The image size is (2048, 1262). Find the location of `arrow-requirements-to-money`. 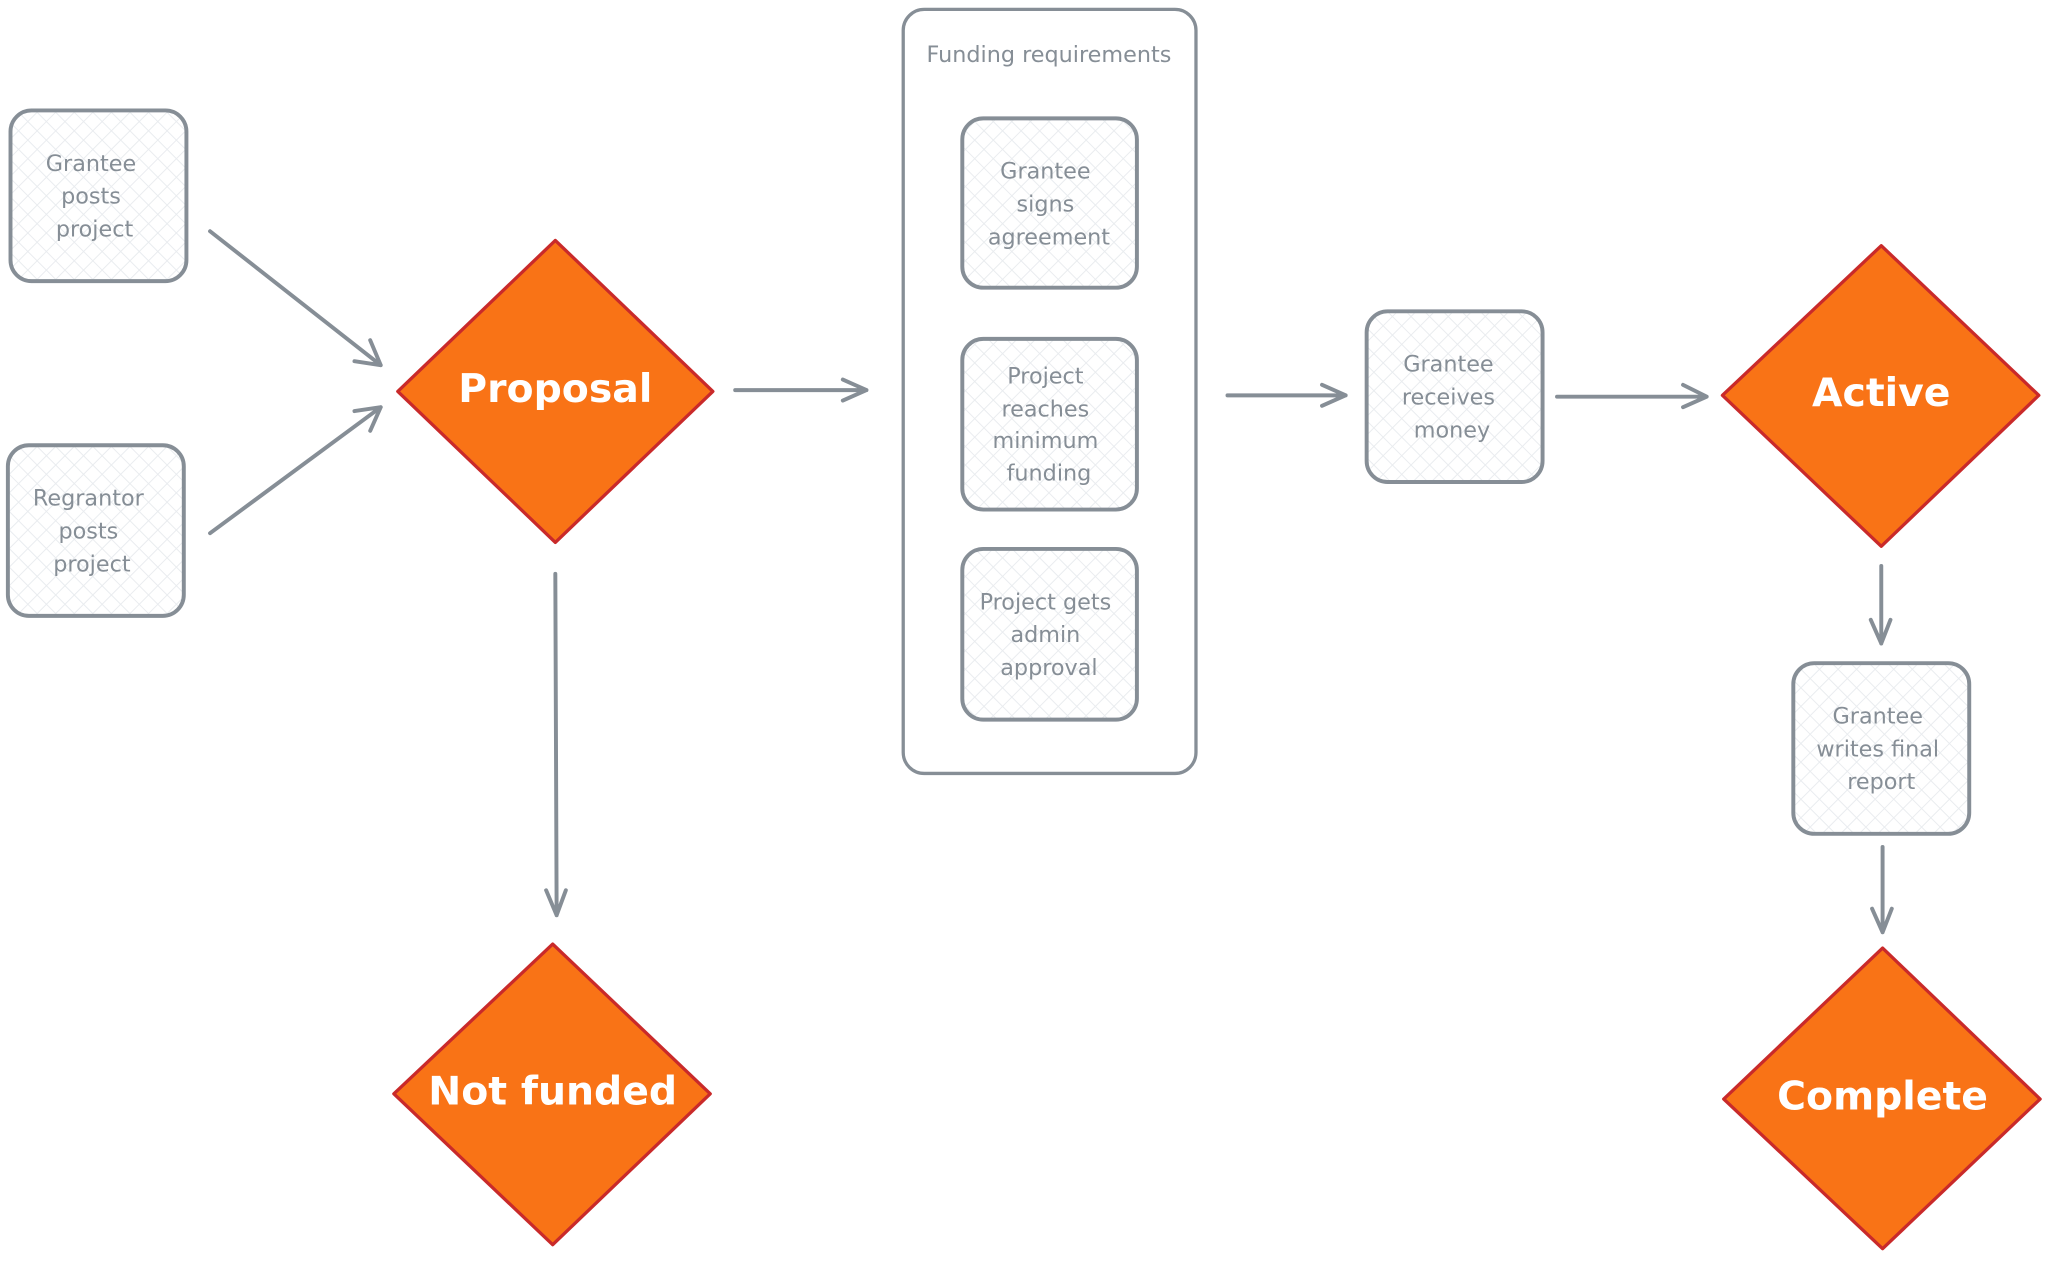

arrow-requirements-to-money is located at coordinates (1286, 395).